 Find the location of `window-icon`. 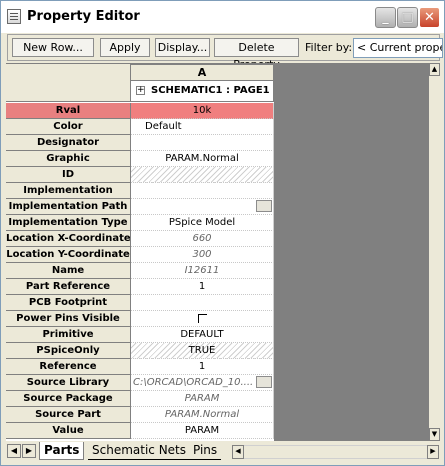

window-icon is located at coordinates (14, 16).